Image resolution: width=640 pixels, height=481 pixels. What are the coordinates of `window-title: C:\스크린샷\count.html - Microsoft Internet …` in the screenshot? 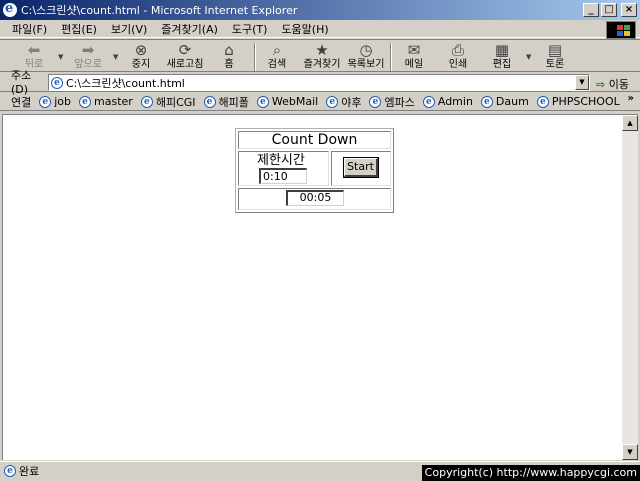 It's located at (159, 10).